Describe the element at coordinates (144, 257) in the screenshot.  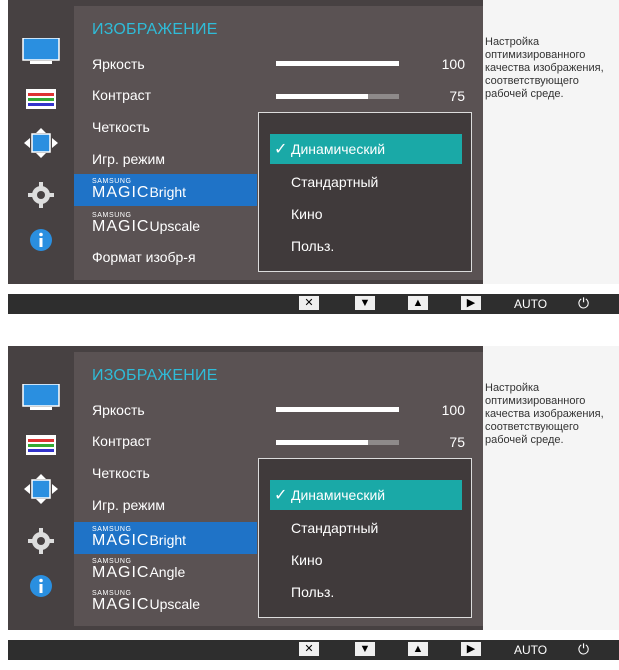
I see `row-label: Формат изобр-я` at that location.